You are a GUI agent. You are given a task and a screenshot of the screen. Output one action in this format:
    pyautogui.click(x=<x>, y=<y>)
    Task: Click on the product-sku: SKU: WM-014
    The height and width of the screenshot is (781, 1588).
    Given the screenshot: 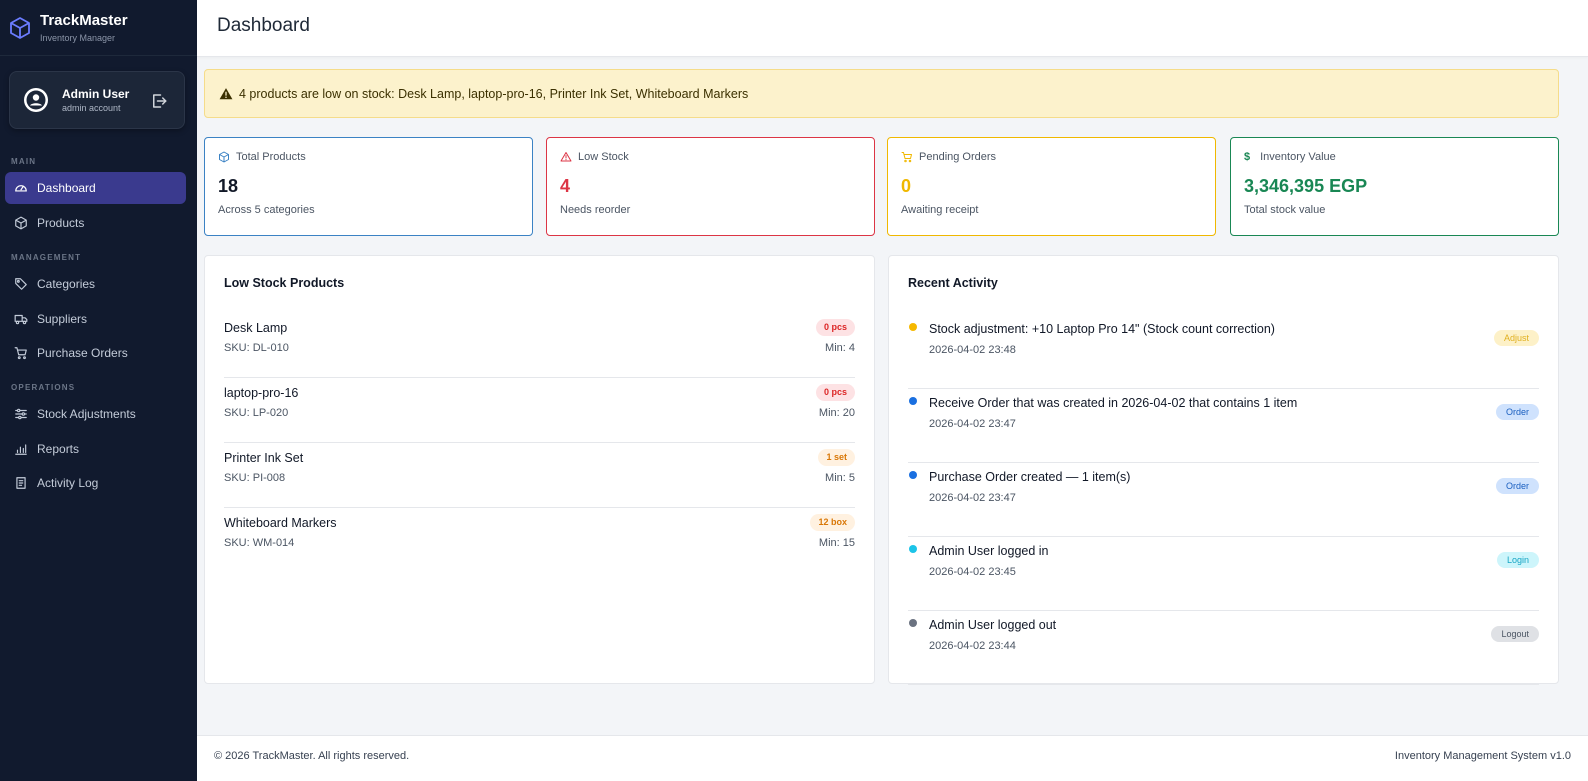 What is the action you would take?
    pyautogui.click(x=259, y=543)
    